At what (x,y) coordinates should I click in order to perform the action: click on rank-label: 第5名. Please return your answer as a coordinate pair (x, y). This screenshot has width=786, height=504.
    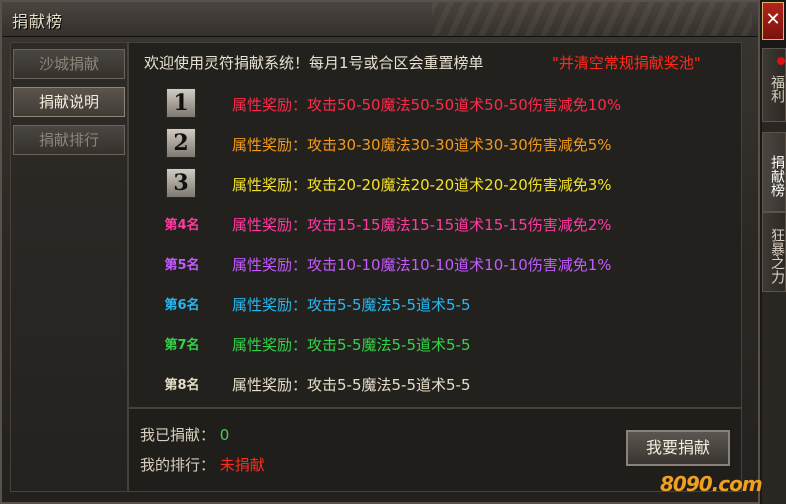
    Looking at the image, I should click on (182, 265).